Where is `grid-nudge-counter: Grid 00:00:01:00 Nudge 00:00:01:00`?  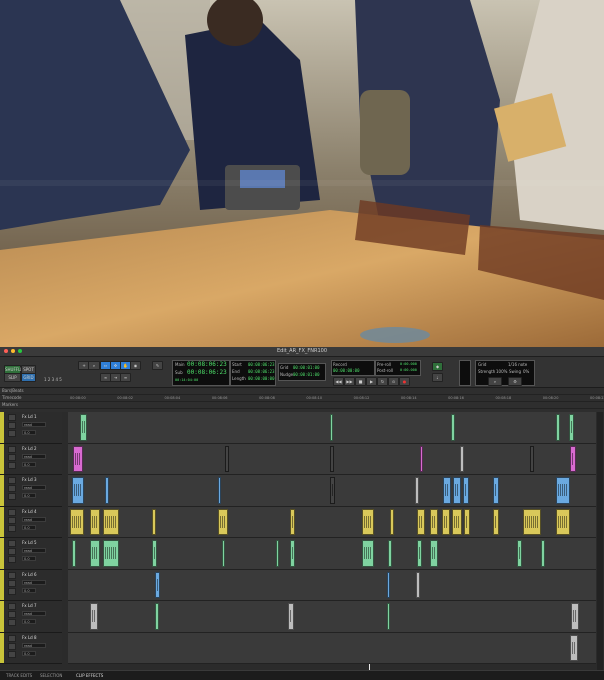 grid-nudge-counter: Grid 00:00:01:00 Nudge 00:00:01:00 is located at coordinates (302, 372).